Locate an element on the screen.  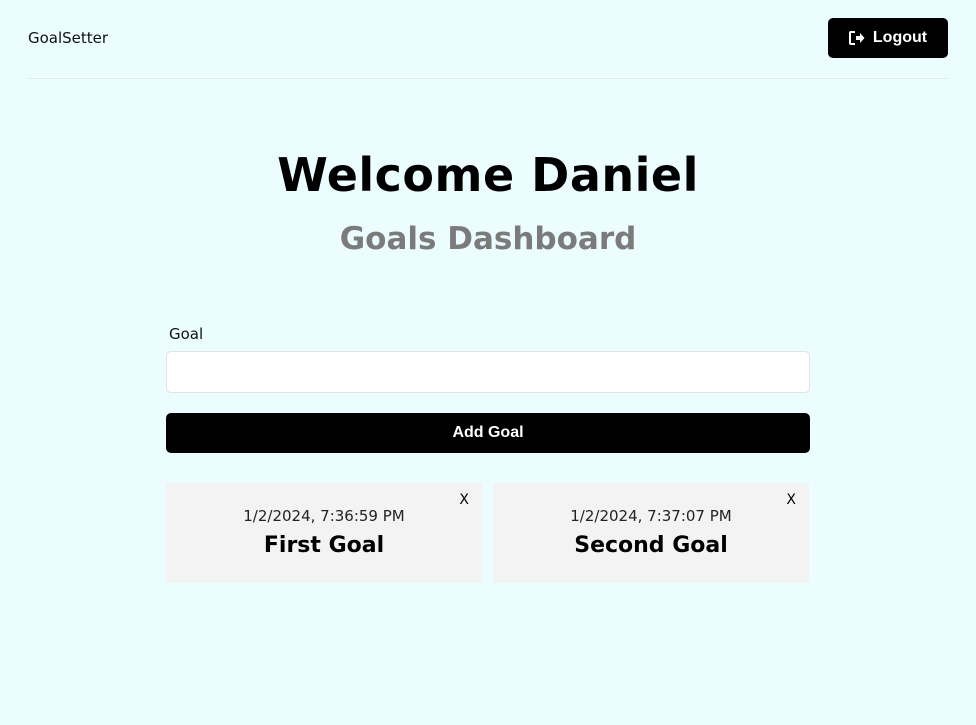
dashboard-heading: Welcome Daniel Goals Dashboard is located at coordinates (488, 204).